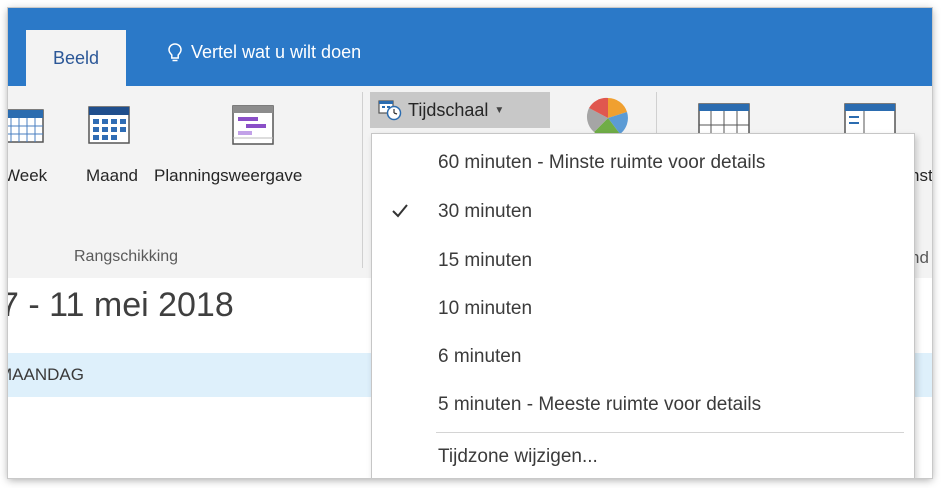 Image resolution: width=941 pixels, height=488 pixels. I want to click on tell-me-box: Vertel wat u wilt doen, so click(264, 52).